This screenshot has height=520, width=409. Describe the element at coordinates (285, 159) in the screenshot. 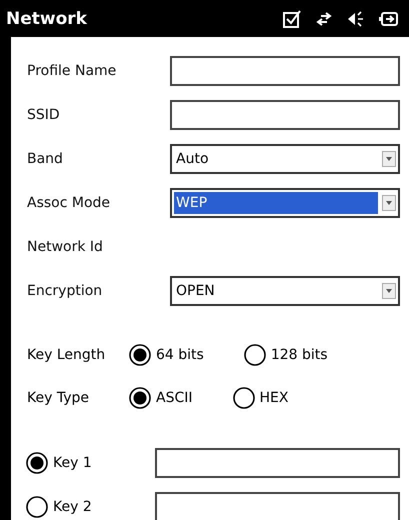

I see `dropdown: Auto` at that location.